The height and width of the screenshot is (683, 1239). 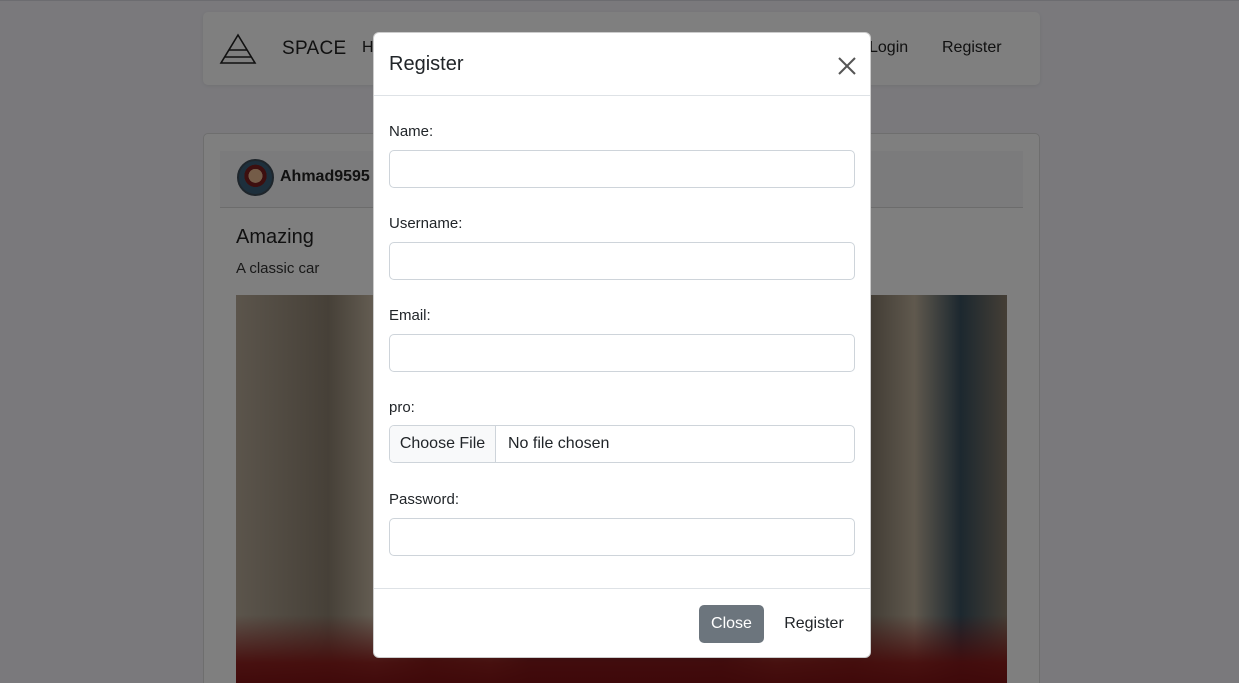 I want to click on password-field, so click(x=622, y=537).